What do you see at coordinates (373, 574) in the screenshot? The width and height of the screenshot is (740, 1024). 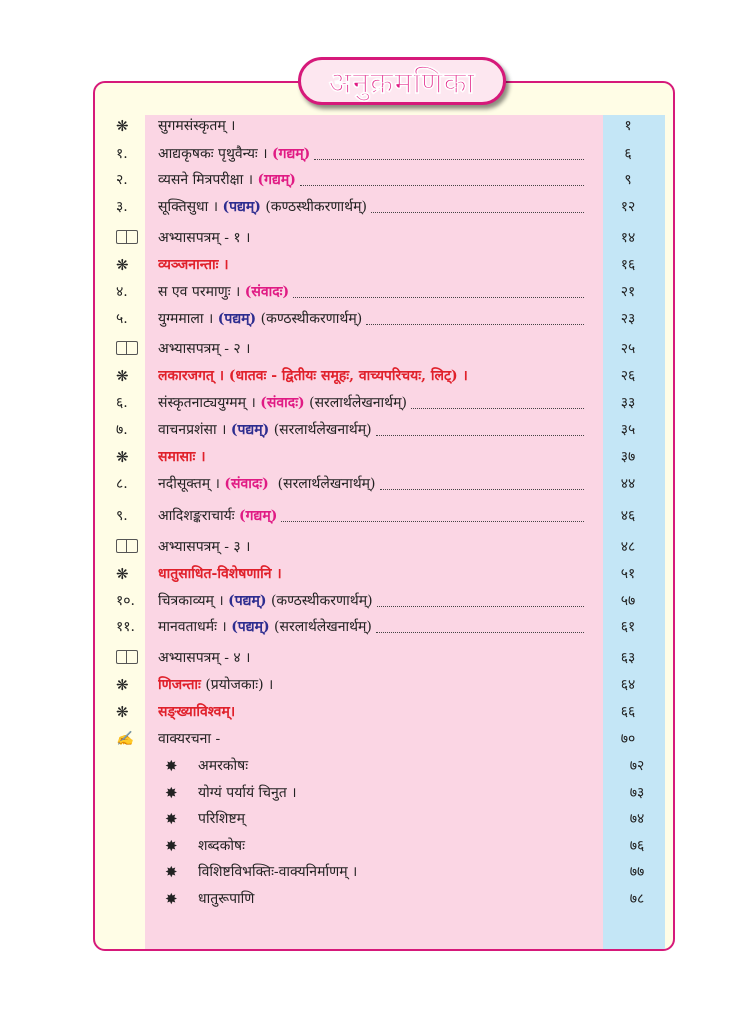 I see `entry-title: धातुसाधित-विशेषणानि ।` at bounding box center [373, 574].